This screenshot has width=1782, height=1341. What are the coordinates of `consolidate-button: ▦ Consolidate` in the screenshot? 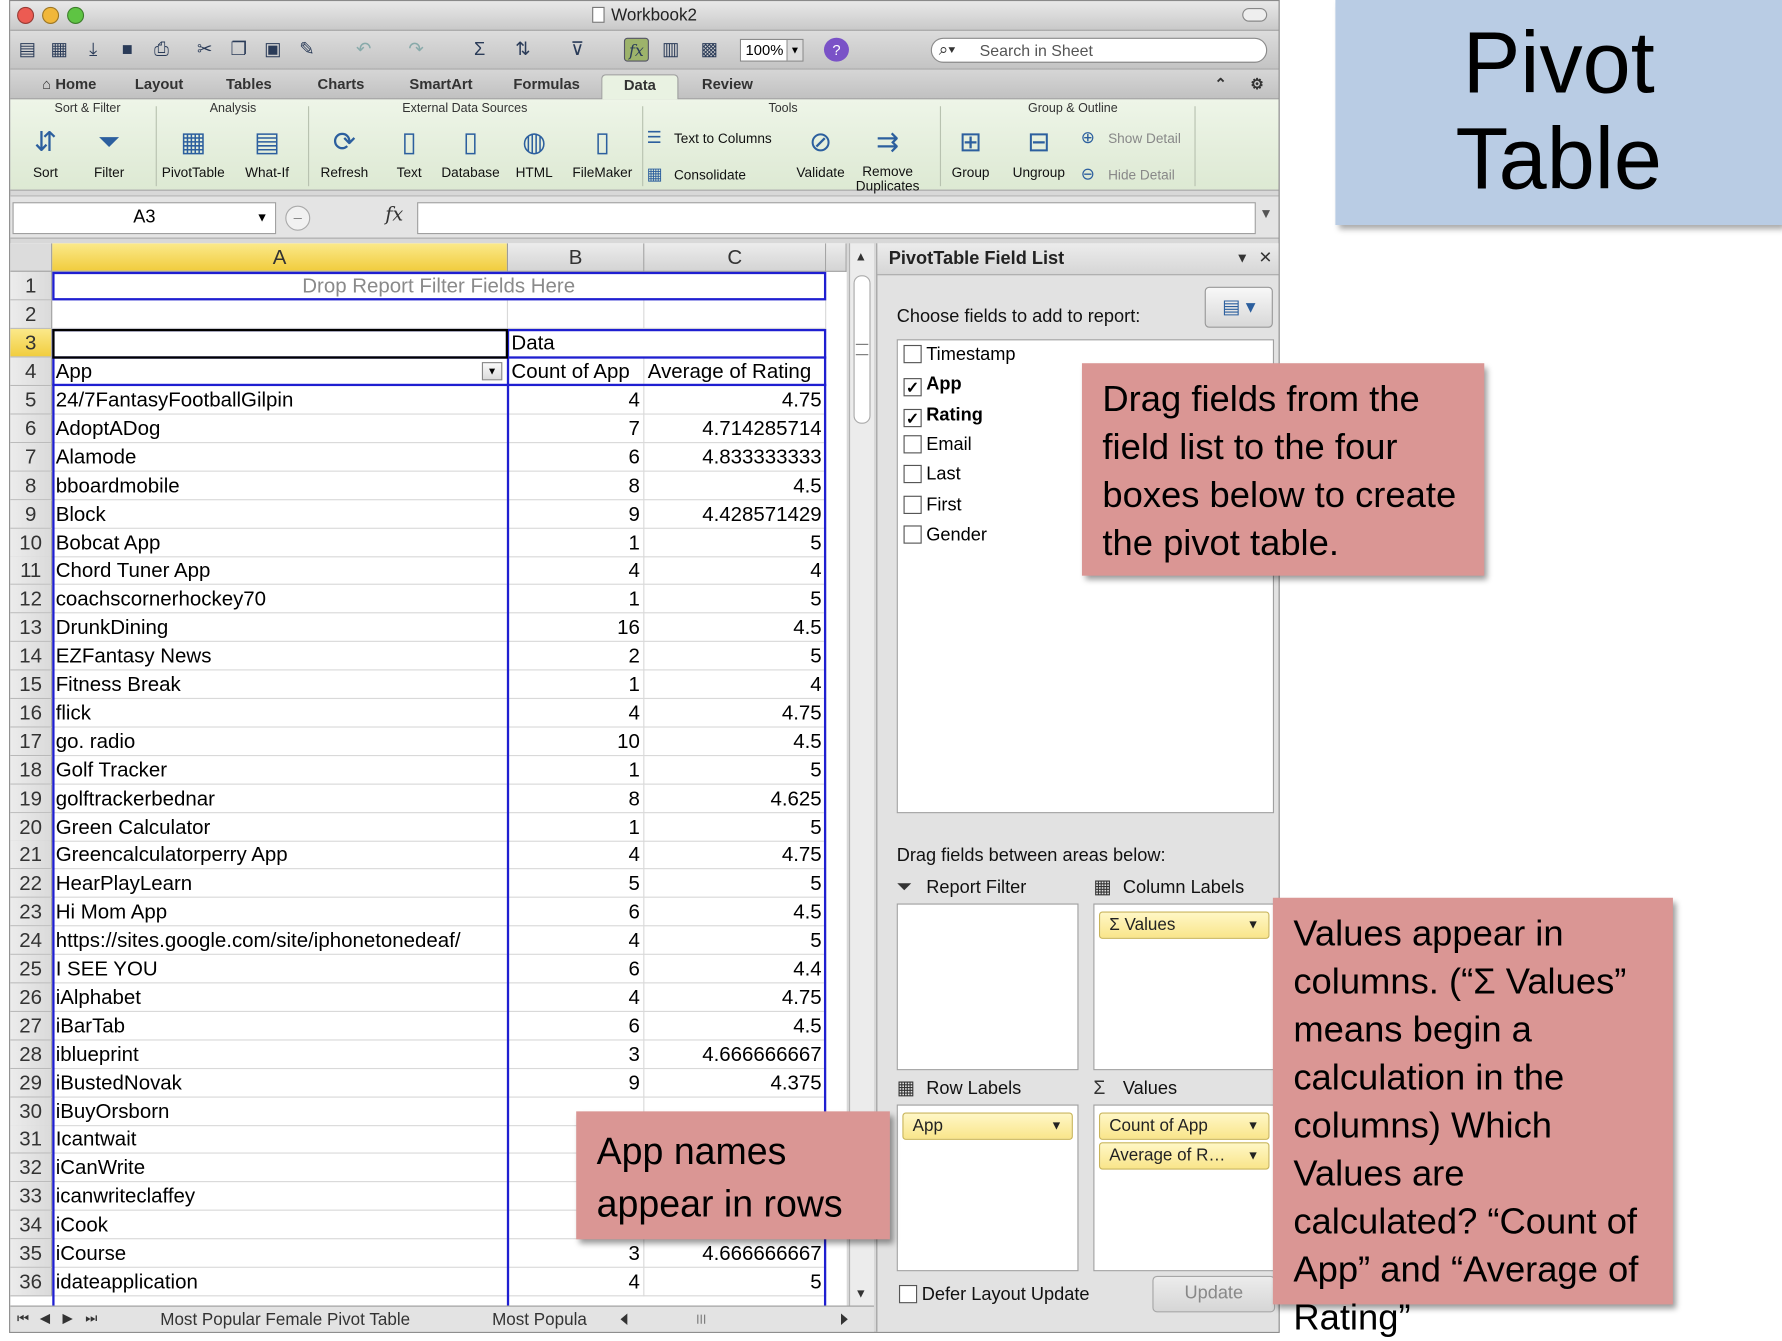 It's located at (696, 173).